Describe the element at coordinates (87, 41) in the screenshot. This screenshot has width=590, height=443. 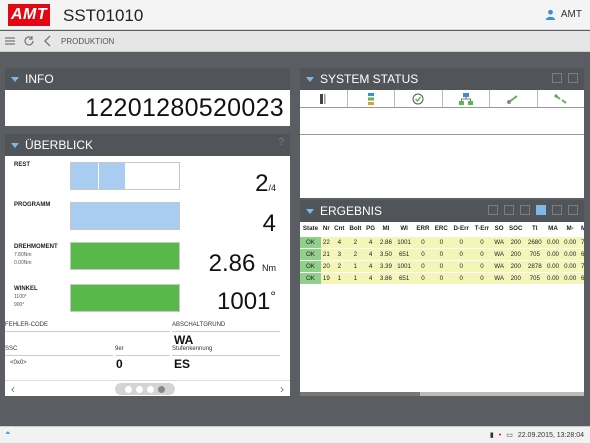
I see `breadcrumb: PRODUKTION` at that location.